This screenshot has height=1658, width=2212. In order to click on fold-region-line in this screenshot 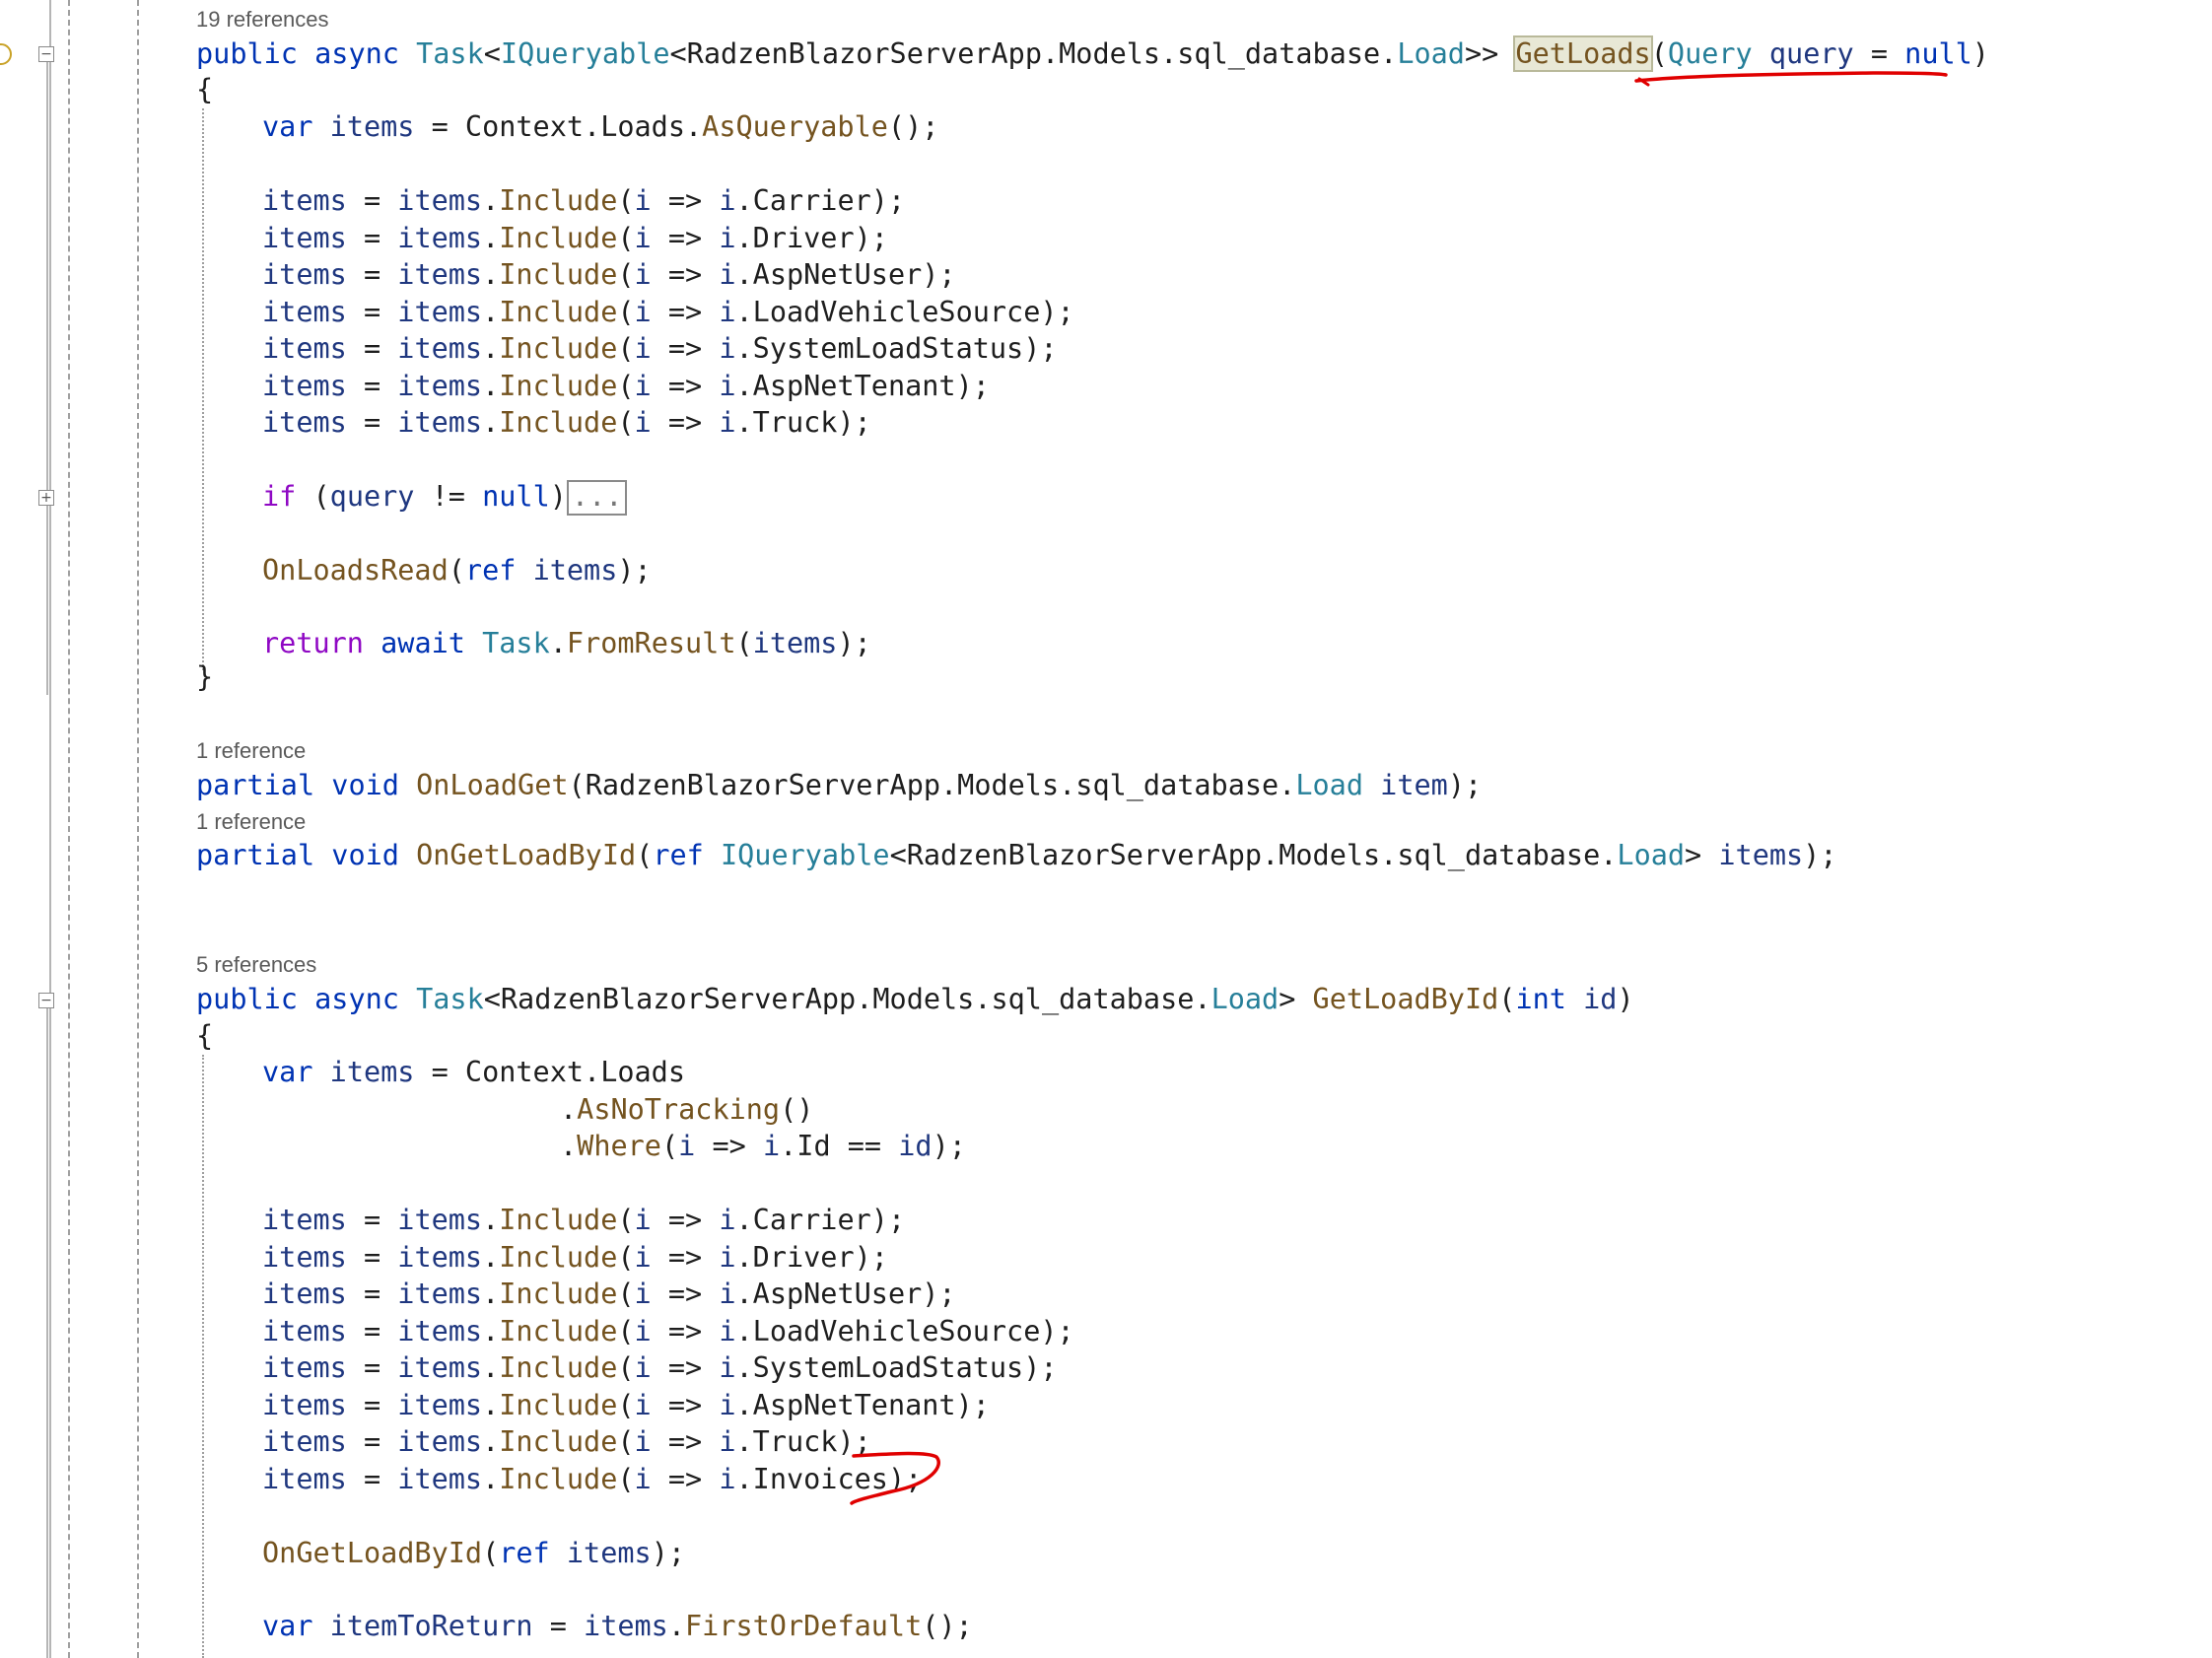, I will do `click(47, 378)`.